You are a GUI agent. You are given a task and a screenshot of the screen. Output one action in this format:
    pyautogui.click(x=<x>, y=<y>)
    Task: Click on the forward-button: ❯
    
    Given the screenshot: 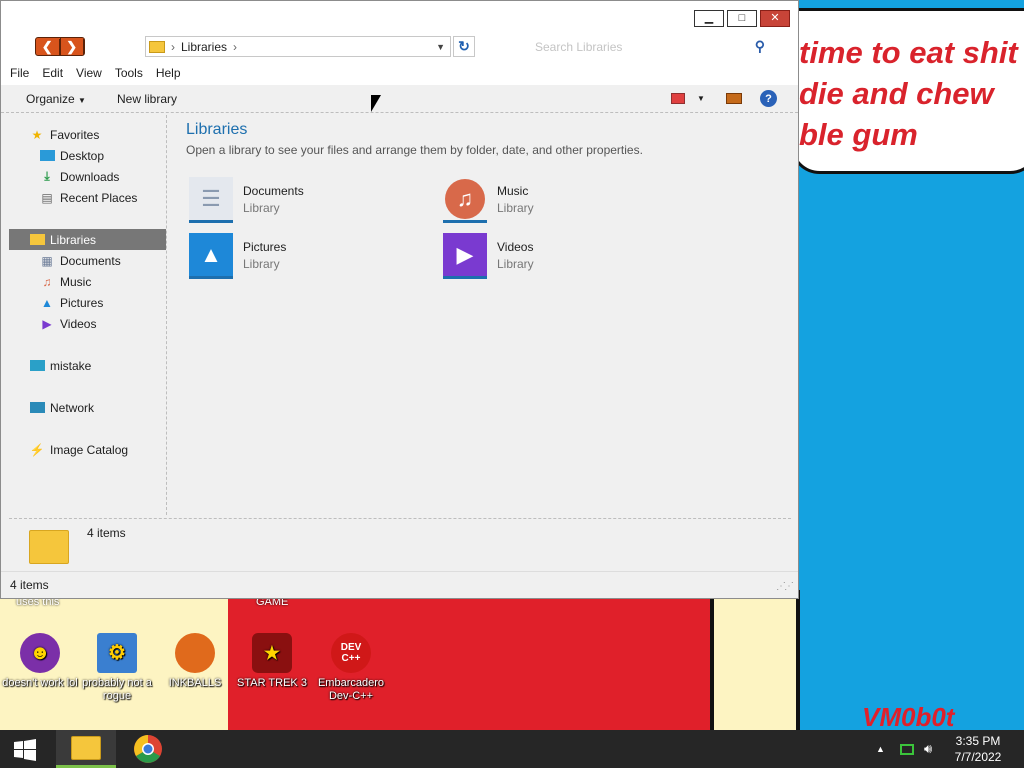 What is the action you would take?
    pyautogui.click(x=72, y=46)
    